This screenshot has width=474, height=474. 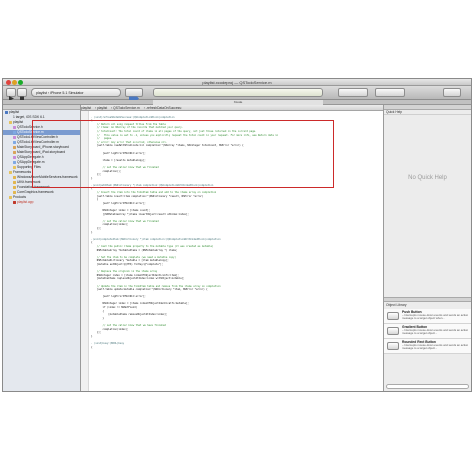 I want to click on view-toggle-control, so click(x=390, y=92).